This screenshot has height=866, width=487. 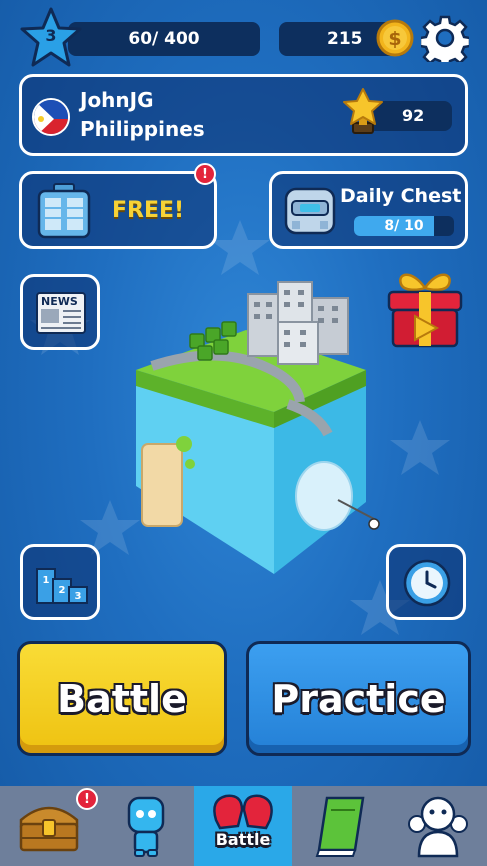 I want to click on podium-number-1: 1, so click(x=46, y=580).